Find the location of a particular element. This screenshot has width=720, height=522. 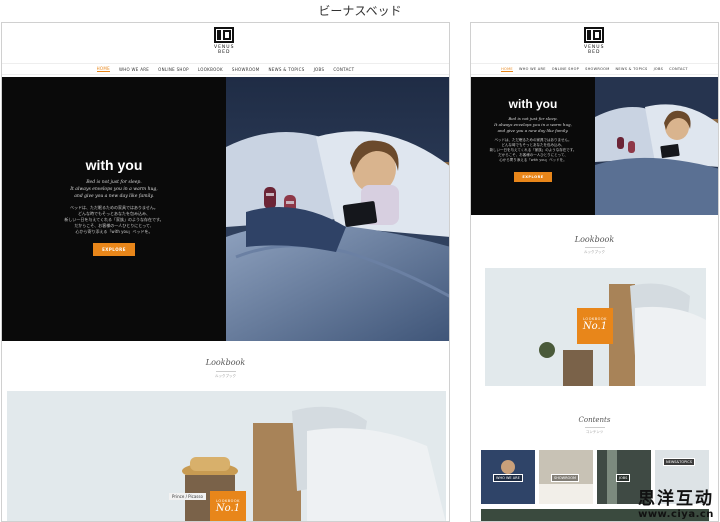

hero-photo-small is located at coordinates (656, 146).